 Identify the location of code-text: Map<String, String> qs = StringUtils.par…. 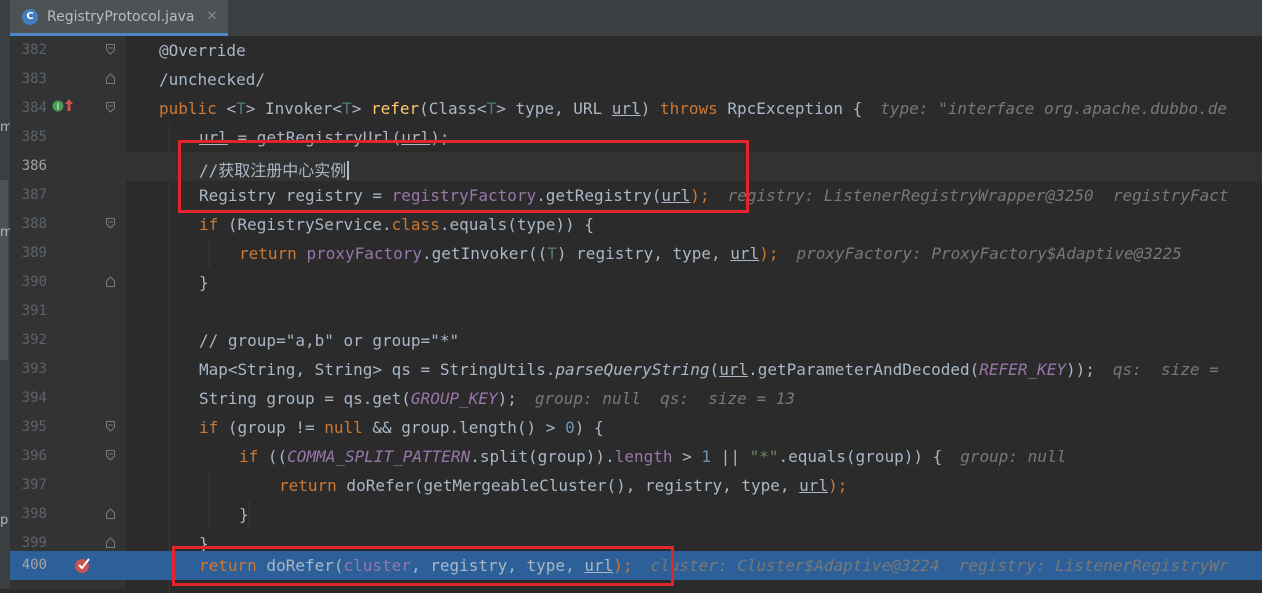
(714, 369).